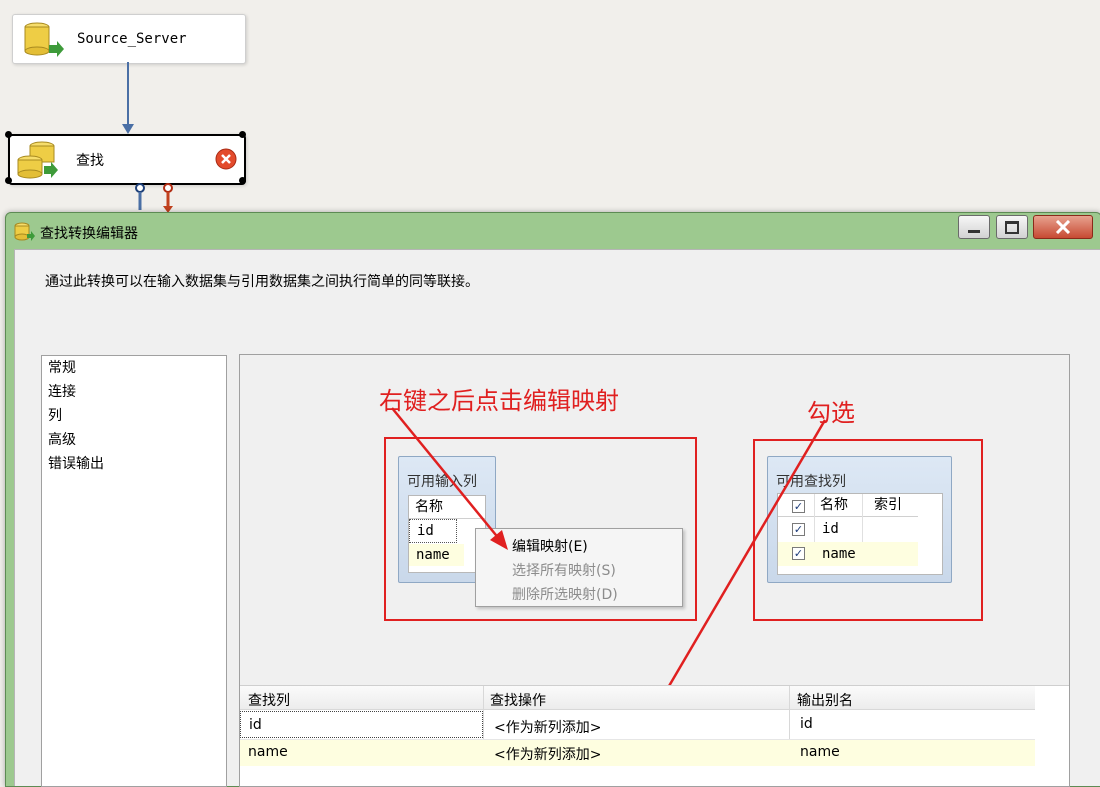 The height and width of the screenshot is (787, 1100). Describe the element at coordinates (518, 701) in the screenshot. I see `grid-header-lookup-operation: 查找操作` at that location.